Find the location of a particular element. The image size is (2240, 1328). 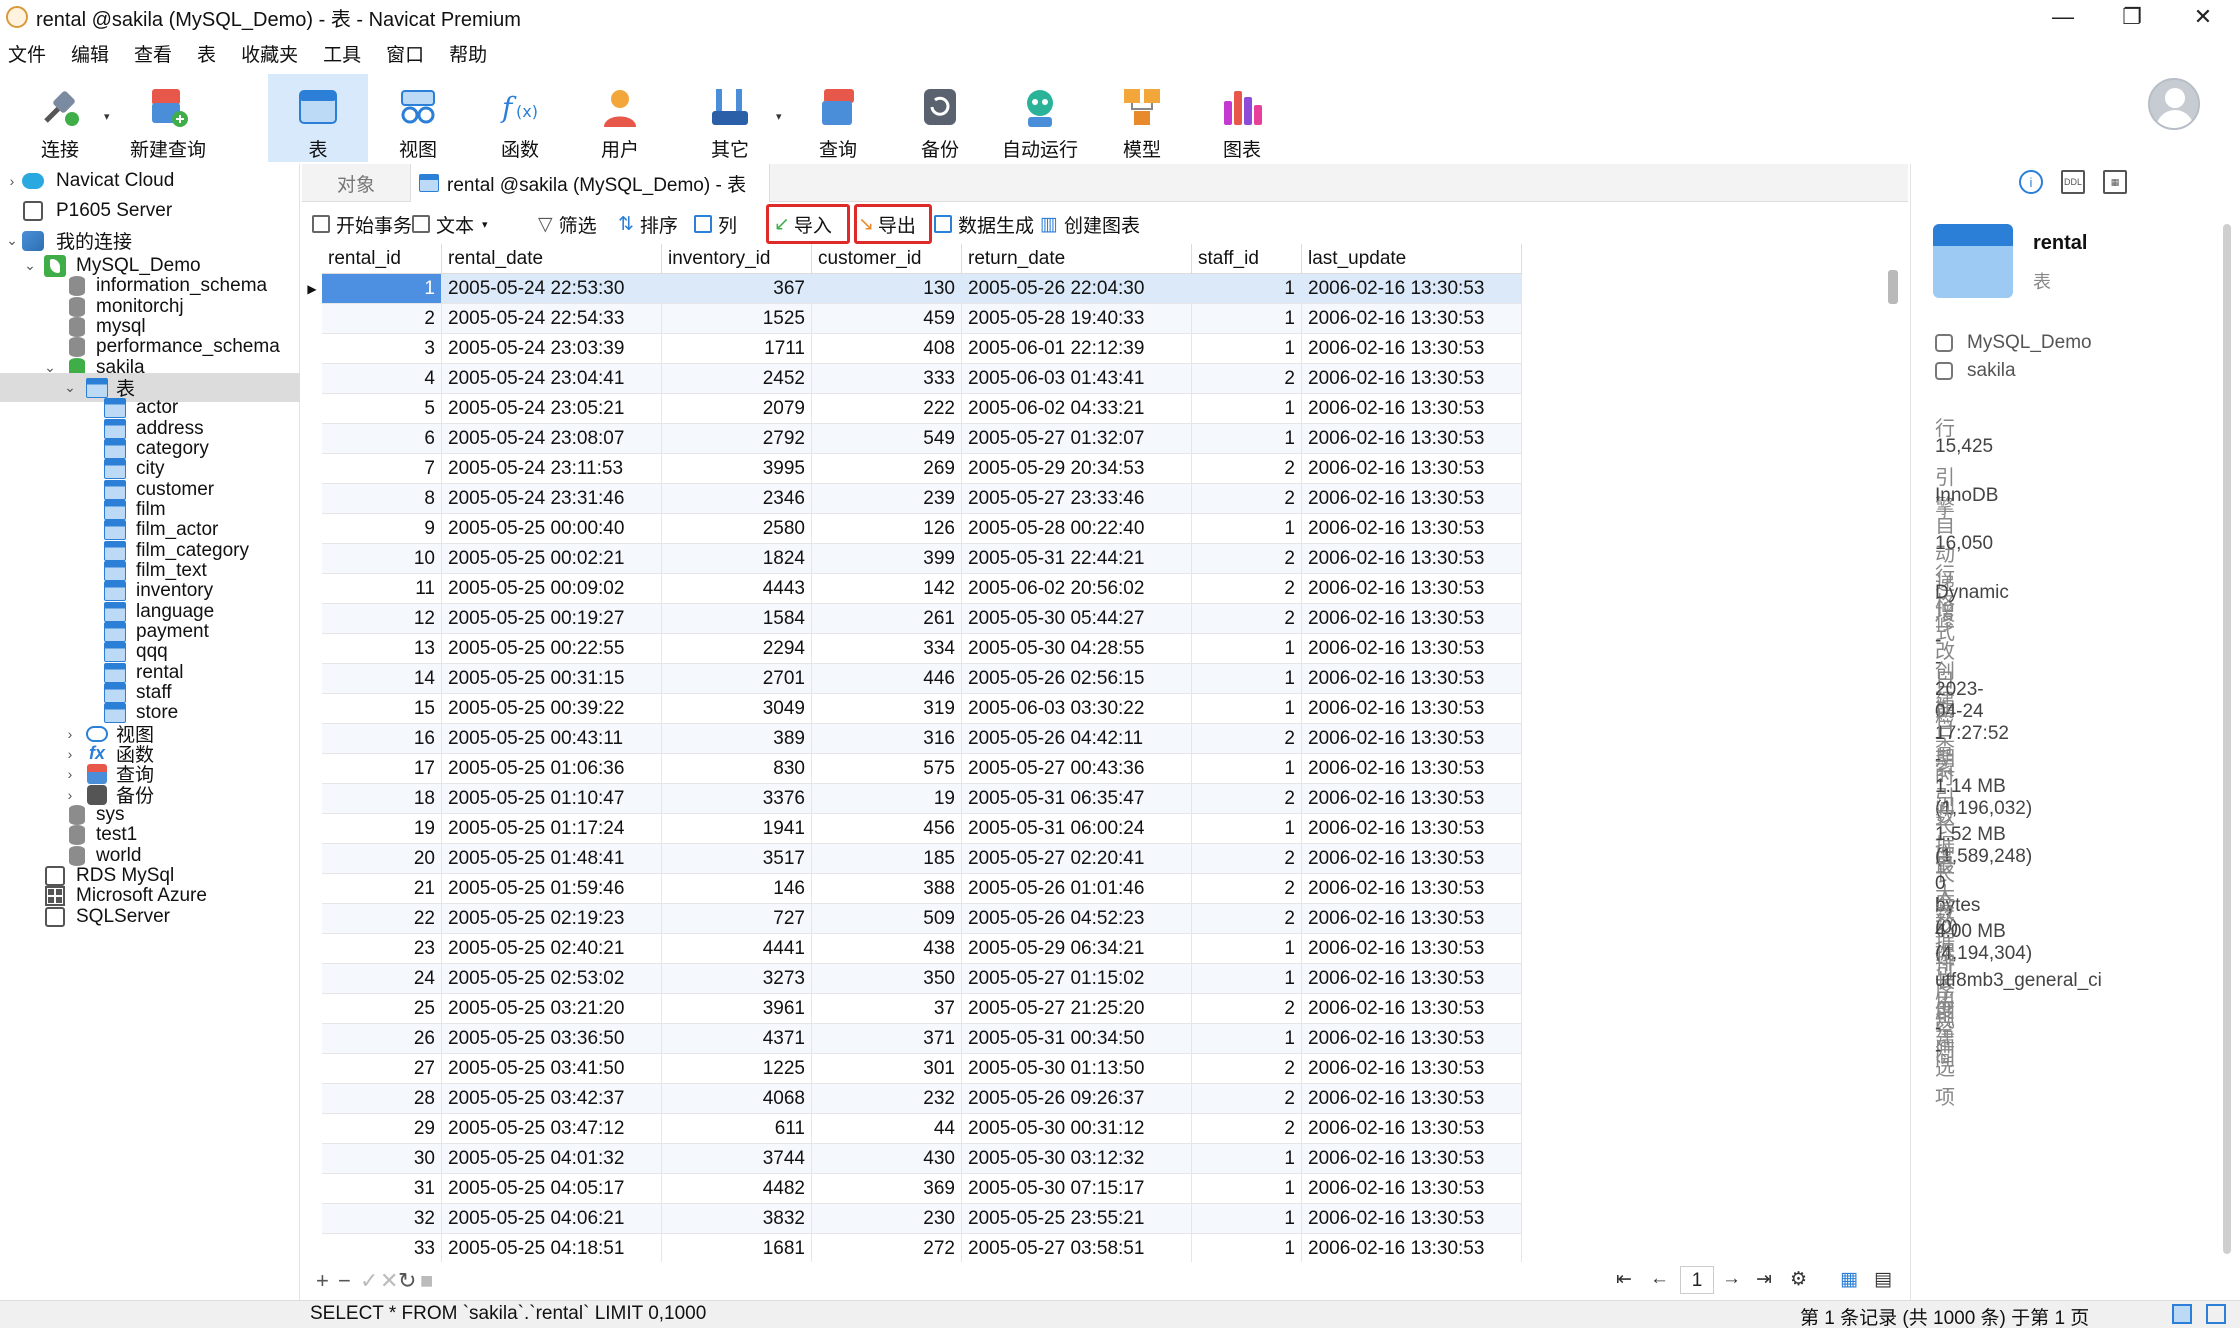

cell-customer-id: 438 is located at coordinates (887, 949).